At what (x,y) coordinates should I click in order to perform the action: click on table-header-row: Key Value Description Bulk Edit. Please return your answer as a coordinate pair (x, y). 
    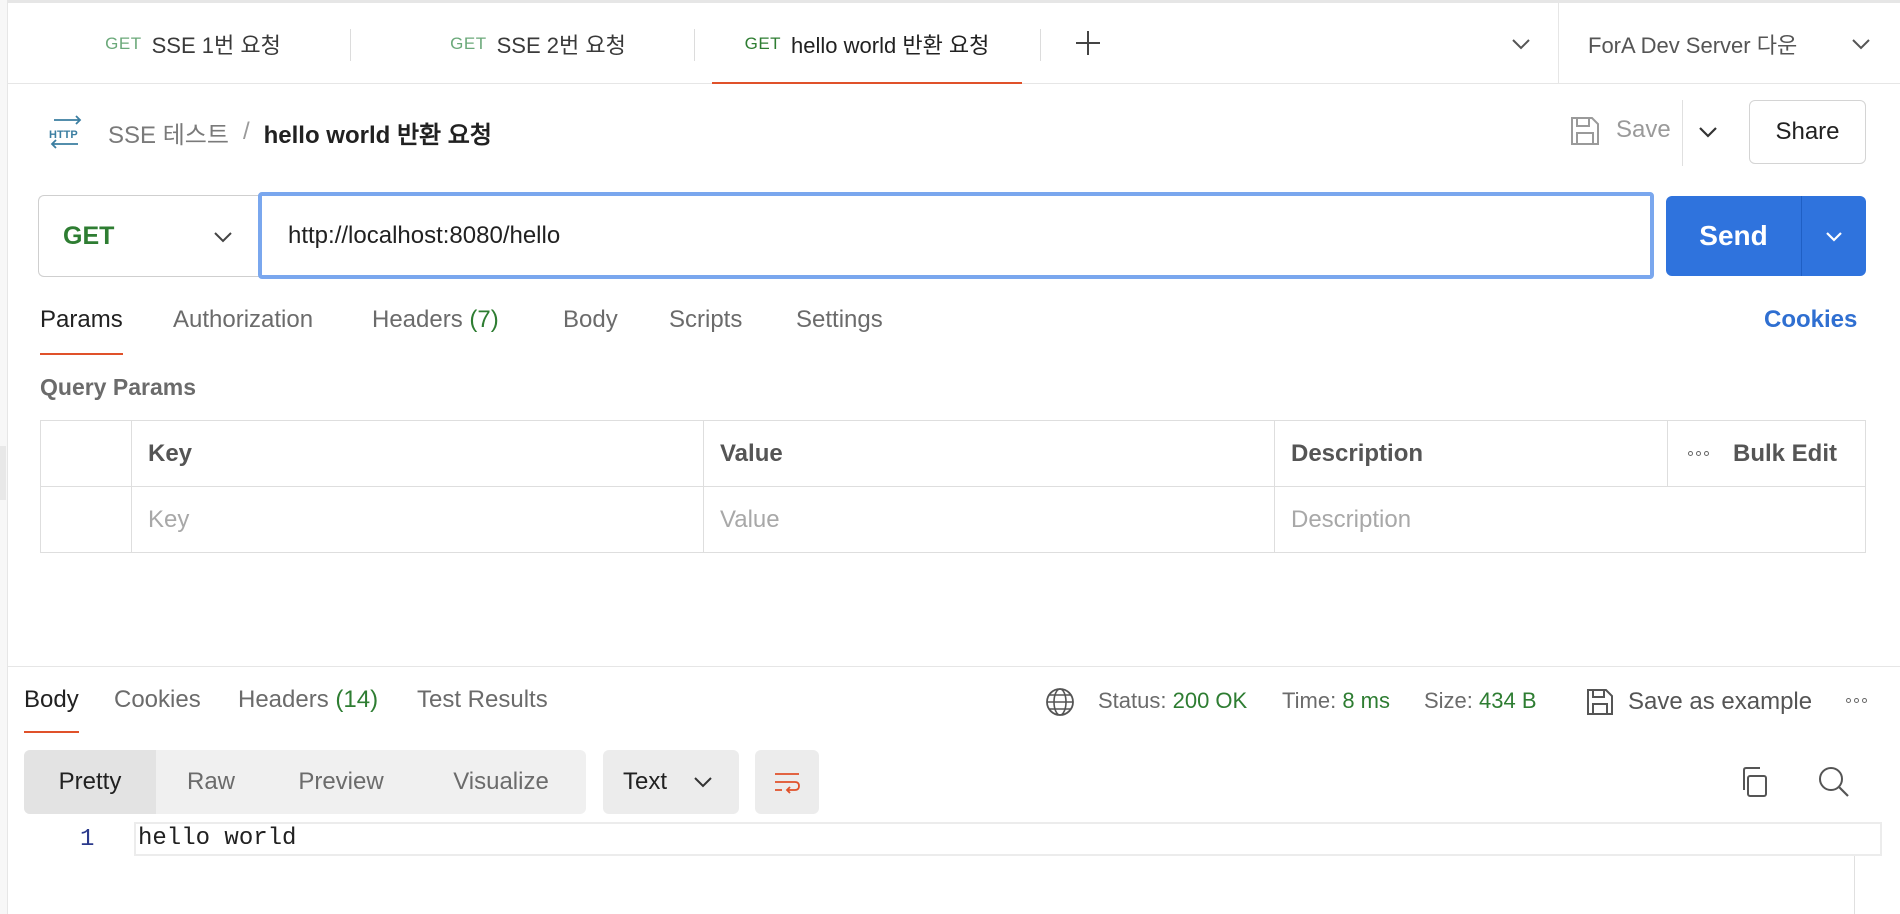
    Looking at the image, I should click on (953, 454).